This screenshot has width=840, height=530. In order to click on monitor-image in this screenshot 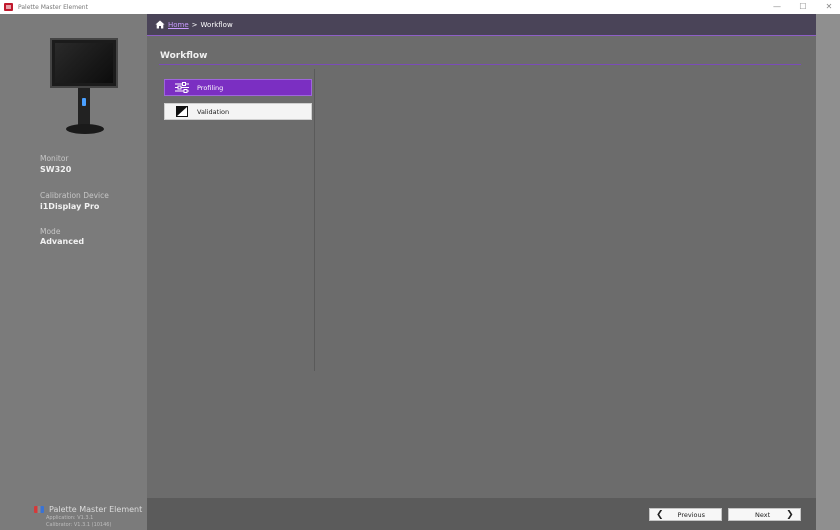, I will do `click(84, 89)`.